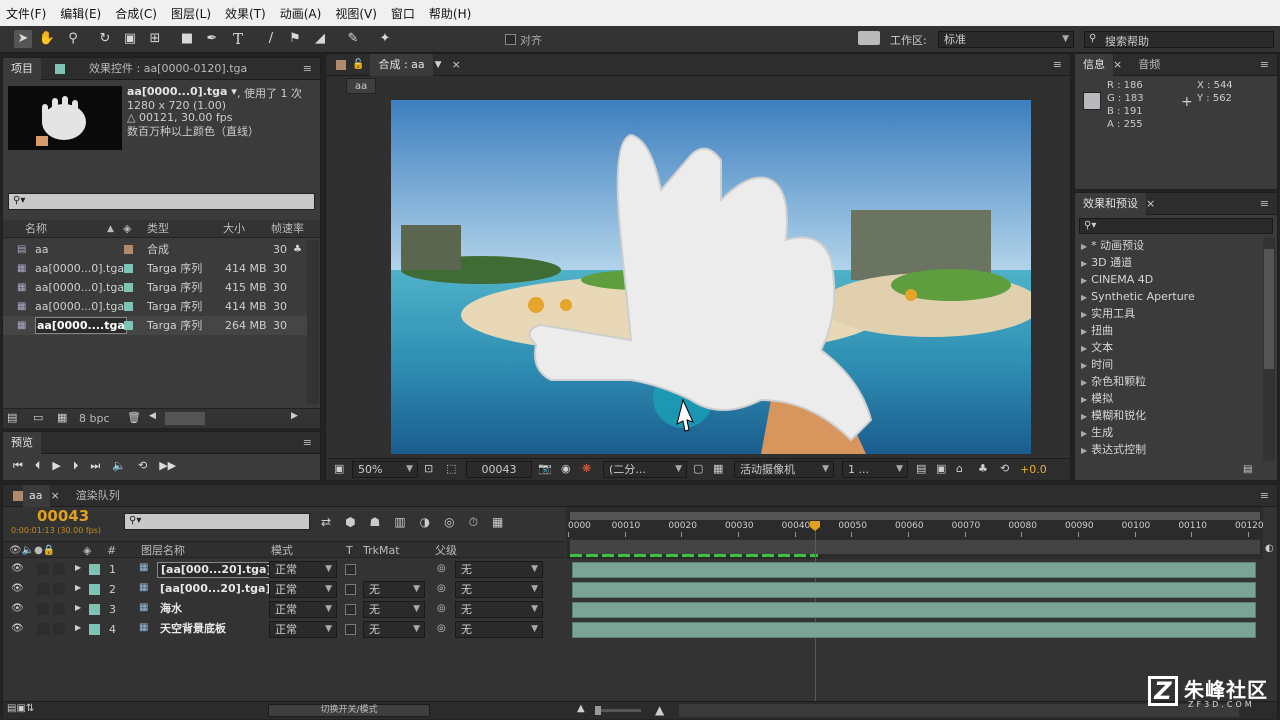 This screenshot has width=1280, height=720. I want to click on effects-category: ▶ 模糊和锐化, so click(1113, 415).